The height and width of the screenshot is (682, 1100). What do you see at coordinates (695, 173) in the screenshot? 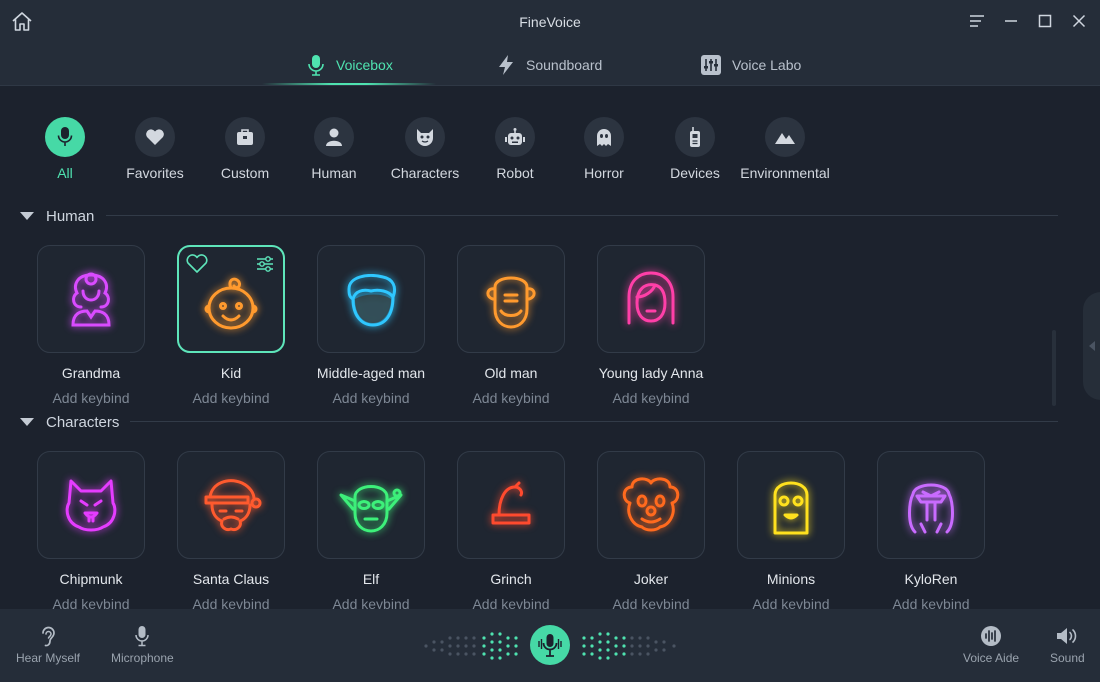
I see `category-label: Devices` at bounding box center [695, 173].